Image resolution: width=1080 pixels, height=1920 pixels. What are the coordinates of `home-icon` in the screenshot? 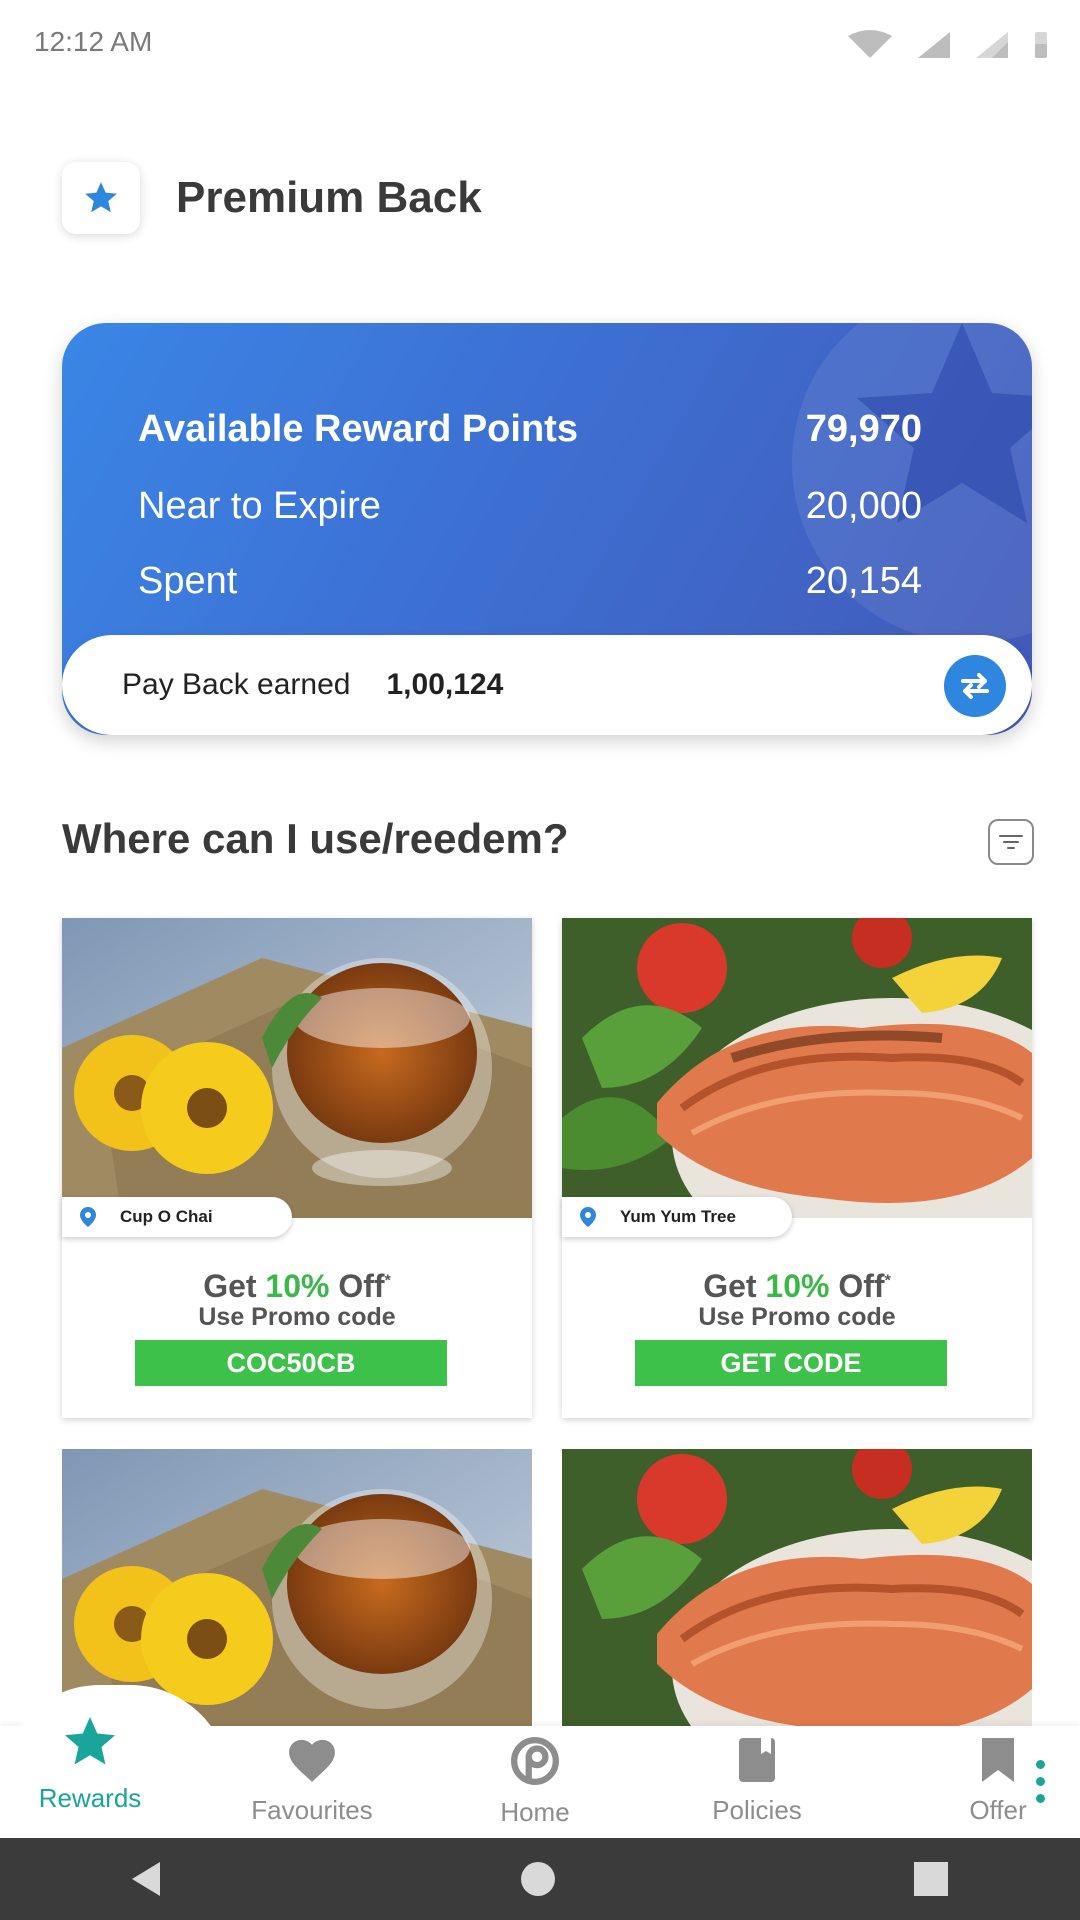 It's located at (535, 1761).